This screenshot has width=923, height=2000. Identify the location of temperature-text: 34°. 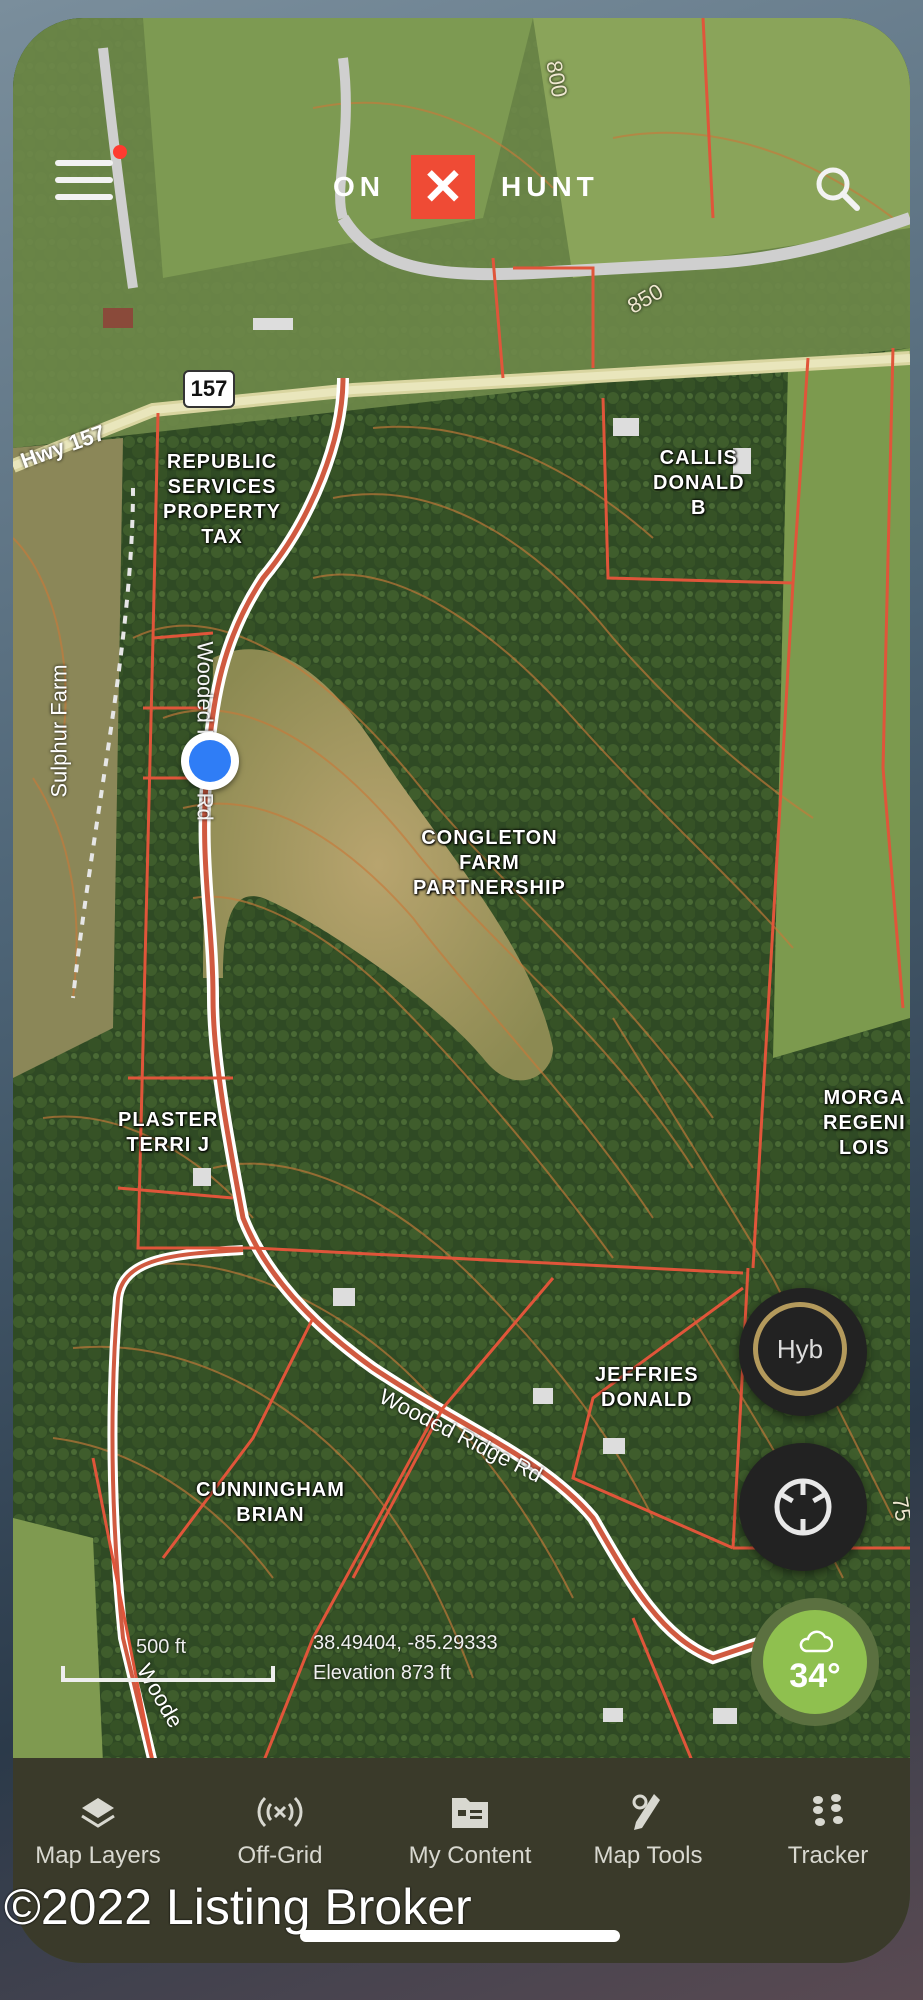
(815, 1675).